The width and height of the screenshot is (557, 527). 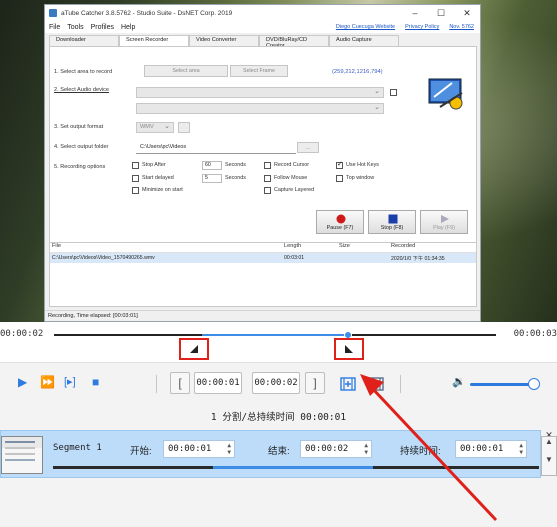 I want to click on area-coordinates: (259,212,1216,794), so click(x=357, y=72).